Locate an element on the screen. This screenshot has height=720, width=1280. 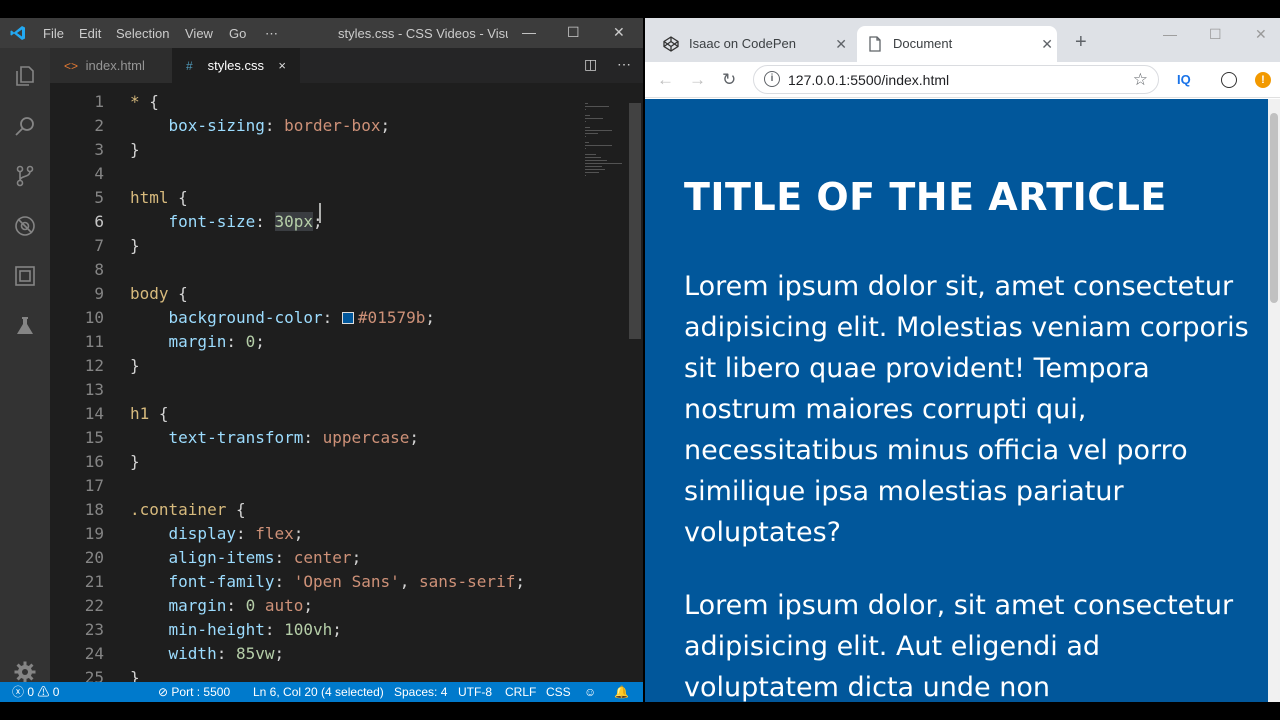
search-icon is located at coordinates (25, 126).